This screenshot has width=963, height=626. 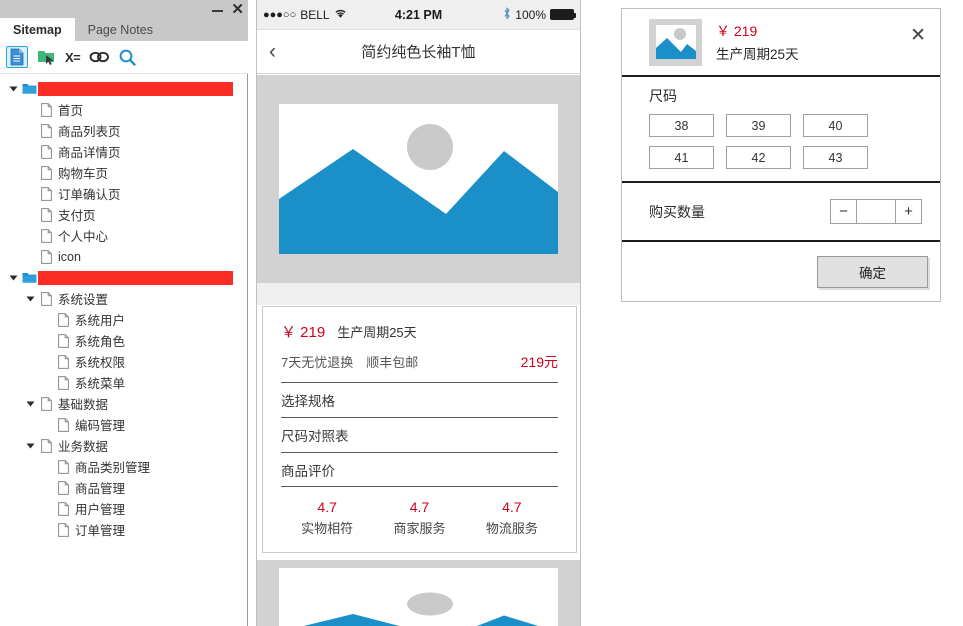 I want to click on sidebar-item-订单管理: 订单管理, so click(x=123, y=529).